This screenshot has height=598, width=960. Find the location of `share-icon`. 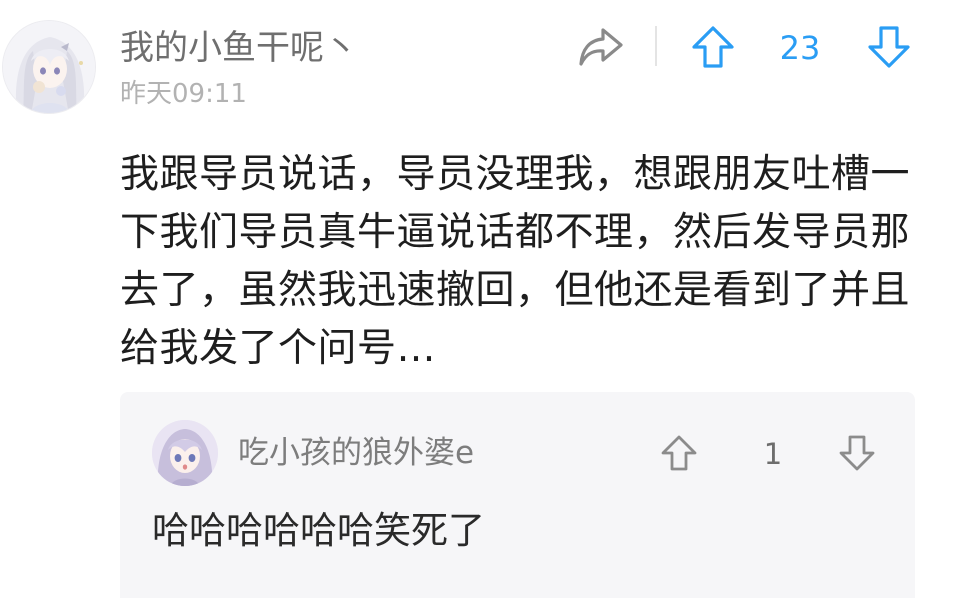

share-icon is located at coordinates (601, 47).